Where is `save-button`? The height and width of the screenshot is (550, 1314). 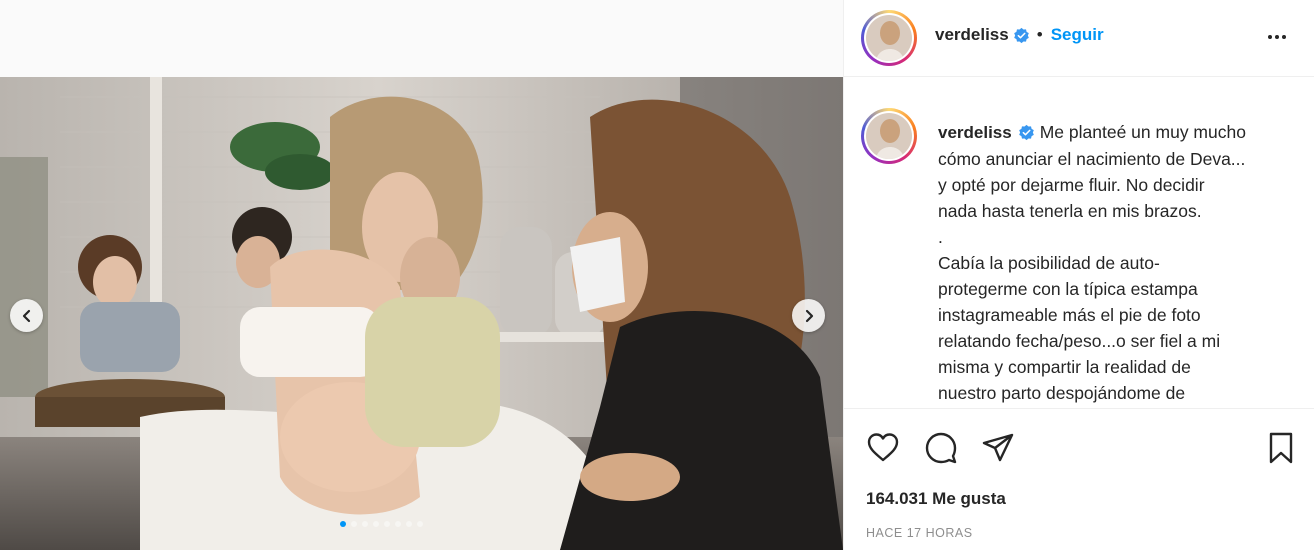
save-button is located at coordinates (1281, 448).